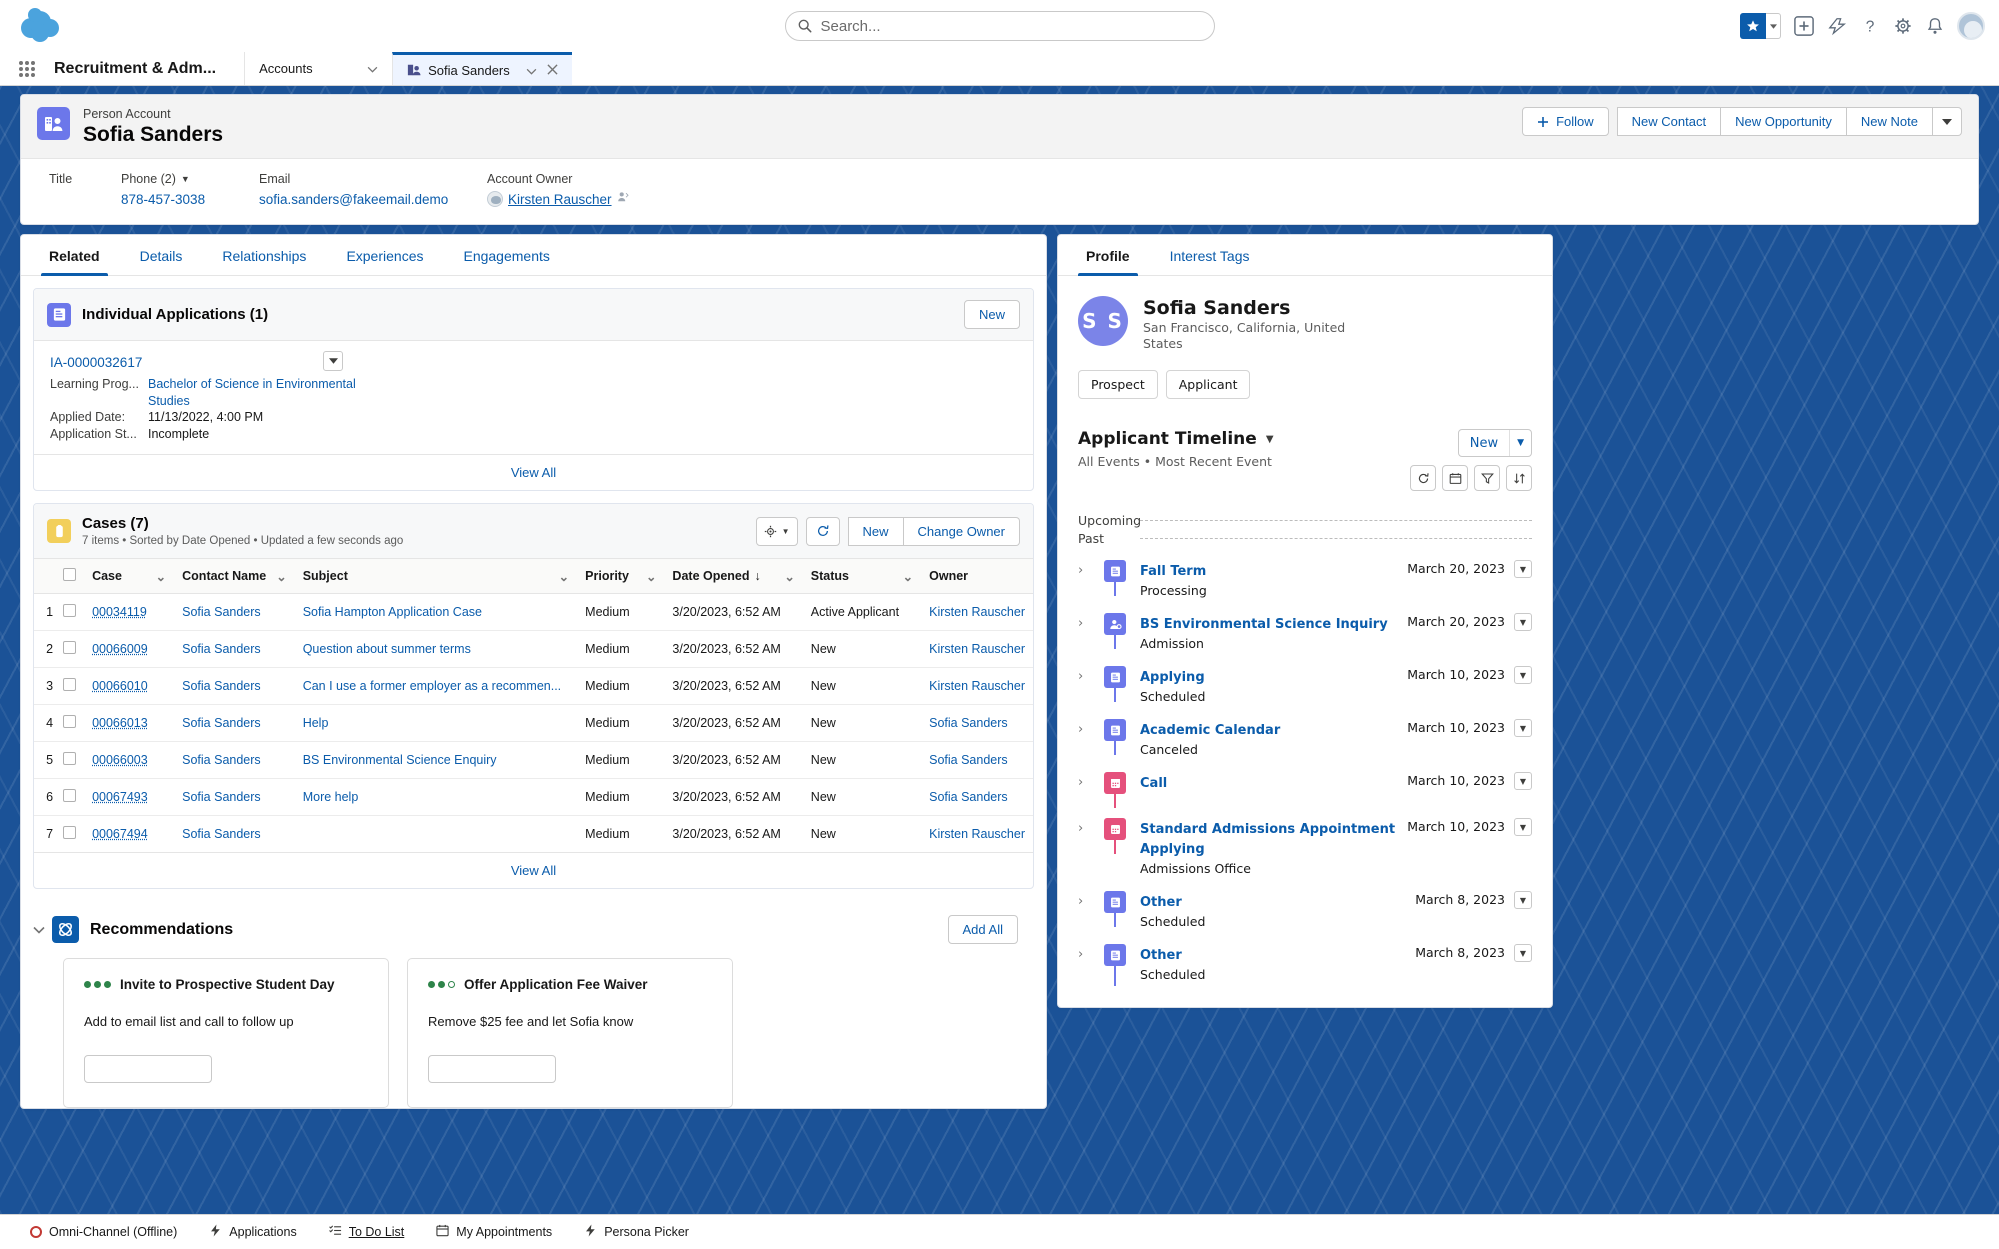 This screenshot has width=1999, height=1249. What do you see at coordinates (875, 531) in the screenshot?
I see `new-case-button: New` at bounding box center [875, 531].